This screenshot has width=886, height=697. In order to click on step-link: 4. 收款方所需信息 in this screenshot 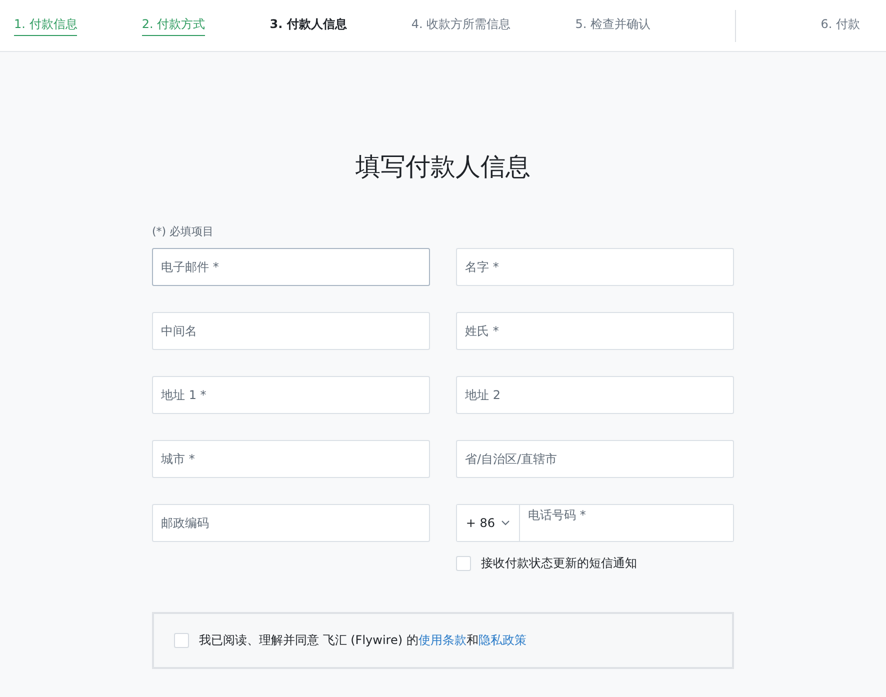, I will do `click(461, 25)`.